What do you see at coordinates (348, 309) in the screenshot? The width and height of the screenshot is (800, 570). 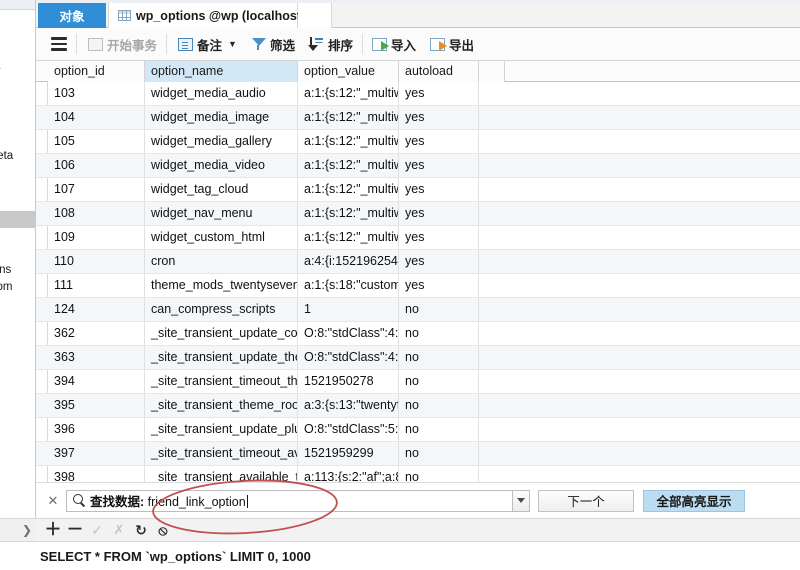 I see `cell-option_value: 1` at bounding box center [348, 309].